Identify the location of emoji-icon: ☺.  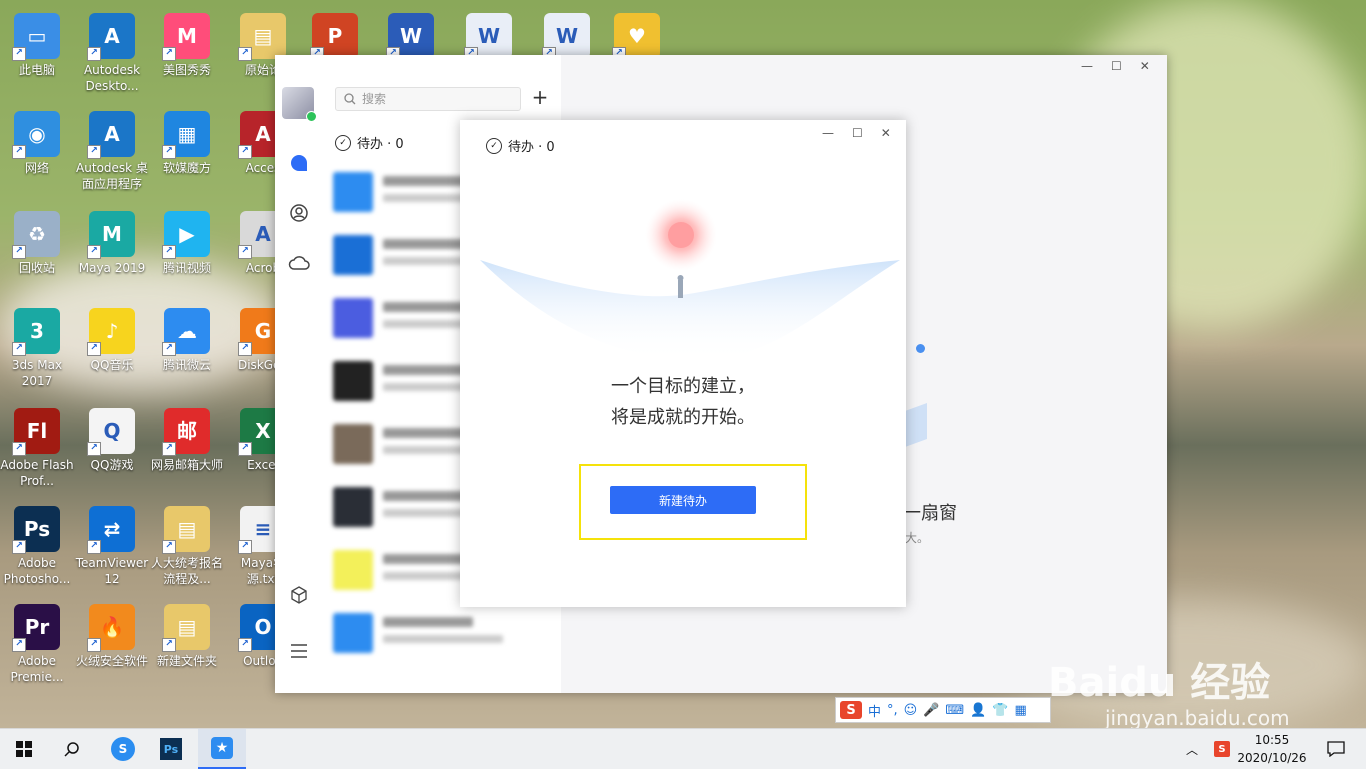
(911, 710).